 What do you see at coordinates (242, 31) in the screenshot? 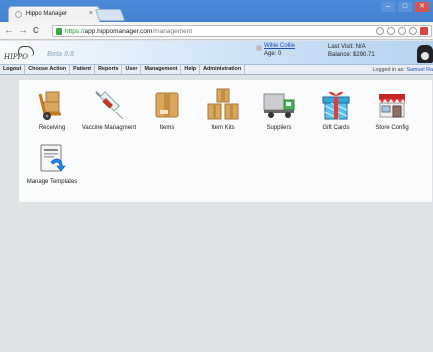
I see `address-bar: https://app.hippomanager.com/management` at bounding box center [242, 31].